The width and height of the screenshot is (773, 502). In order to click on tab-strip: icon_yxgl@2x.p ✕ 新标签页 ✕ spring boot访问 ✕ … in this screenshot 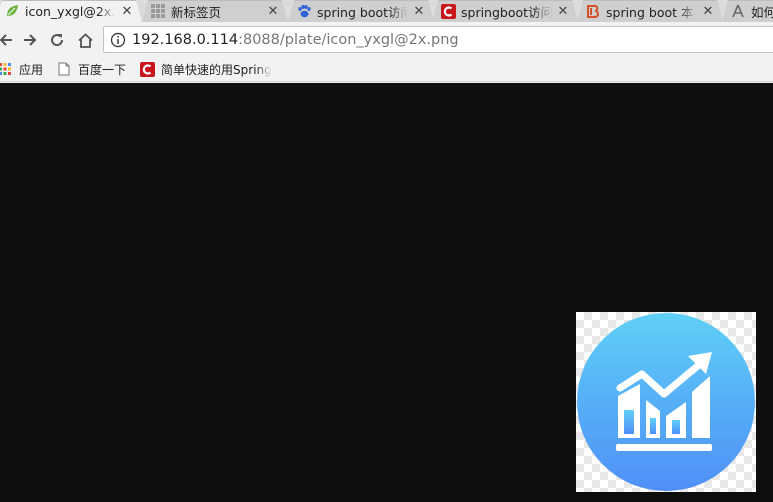, I will do `click(386, 11)`.